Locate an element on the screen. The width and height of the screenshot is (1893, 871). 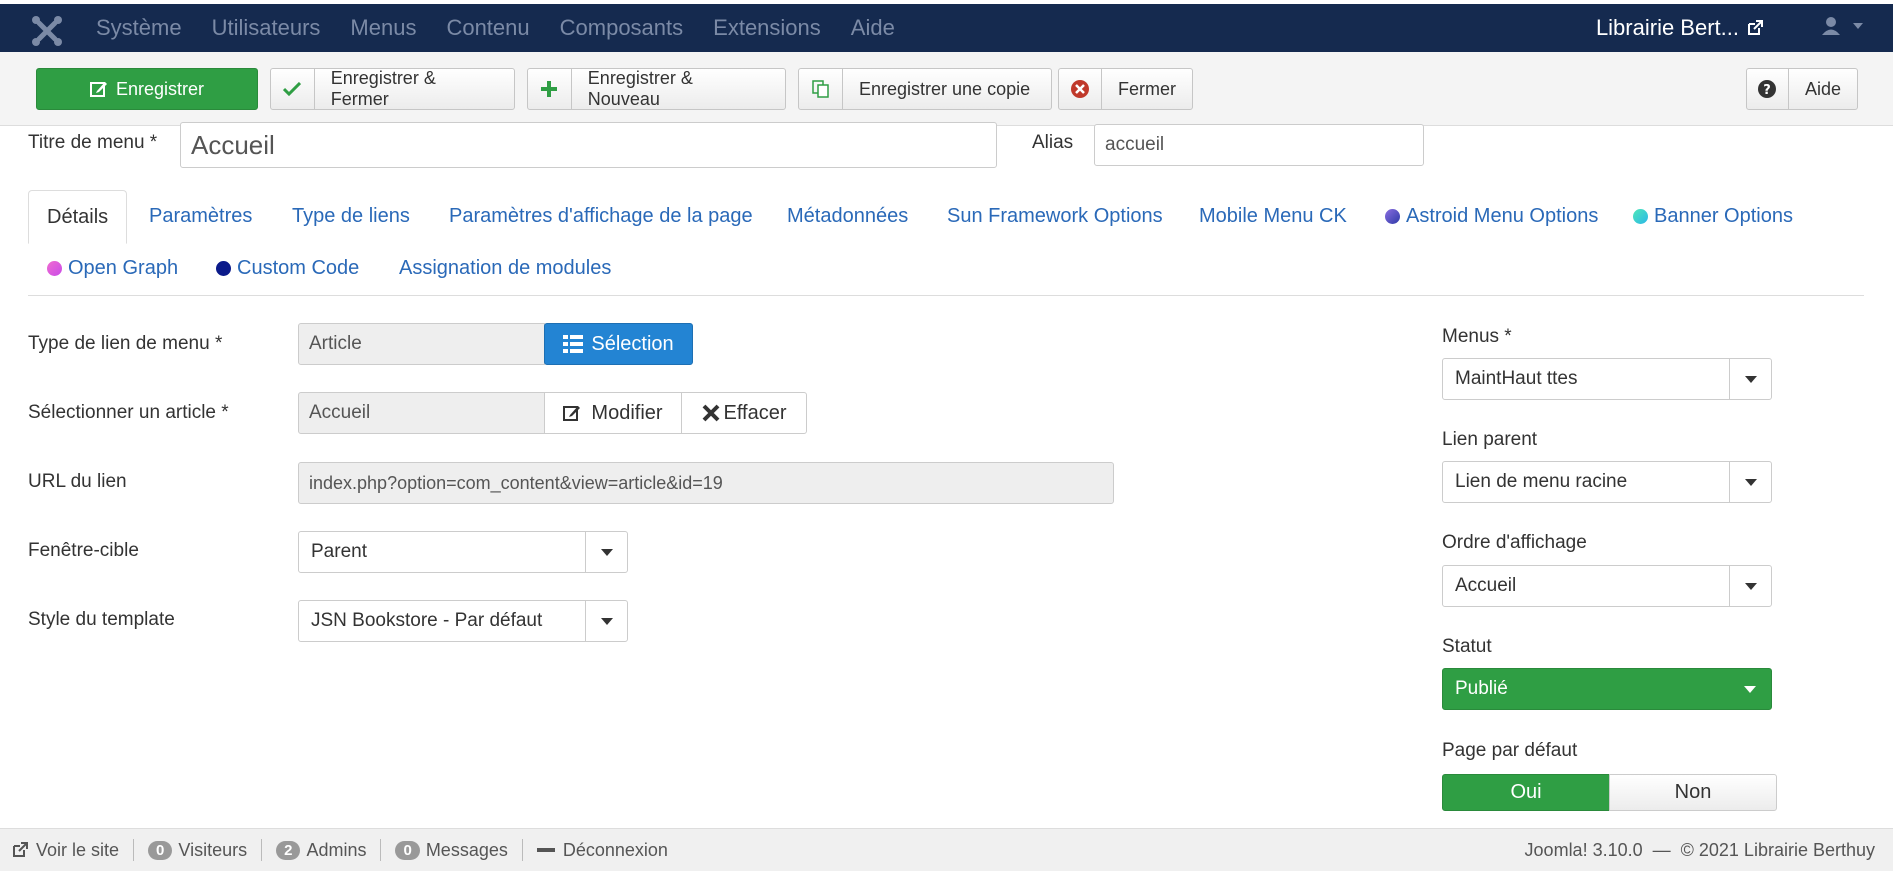
target-select: Parent is located at coordinates (463, 552).